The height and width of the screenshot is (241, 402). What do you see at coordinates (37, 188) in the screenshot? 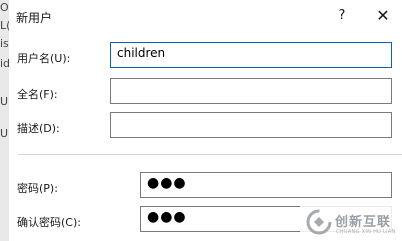
I see `password-label: 密码(P):` at bounding box center [37, 188].